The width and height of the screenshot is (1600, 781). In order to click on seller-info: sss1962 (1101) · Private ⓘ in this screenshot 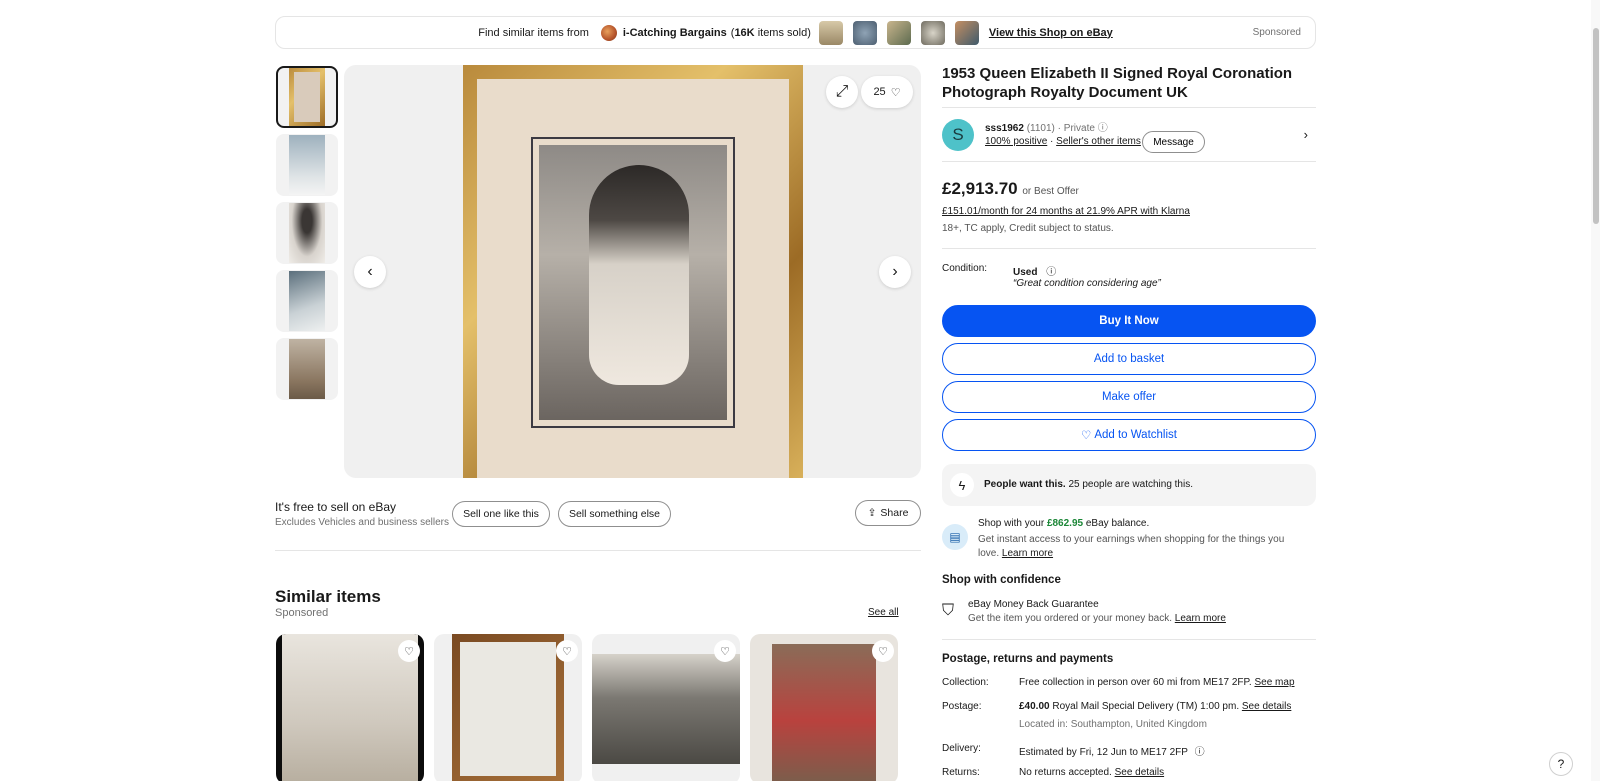, I will do `click(1046, 126)`.